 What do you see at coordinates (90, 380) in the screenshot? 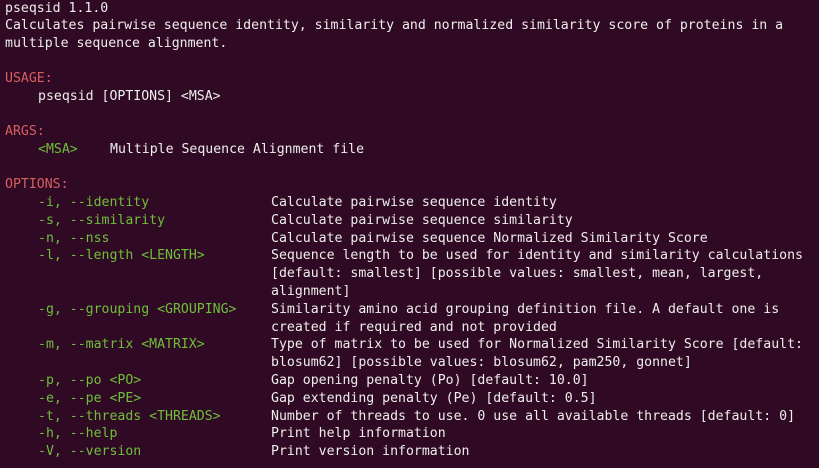
I see `option-flag: -p, --po <PO>` at bounding box center [90, 380].